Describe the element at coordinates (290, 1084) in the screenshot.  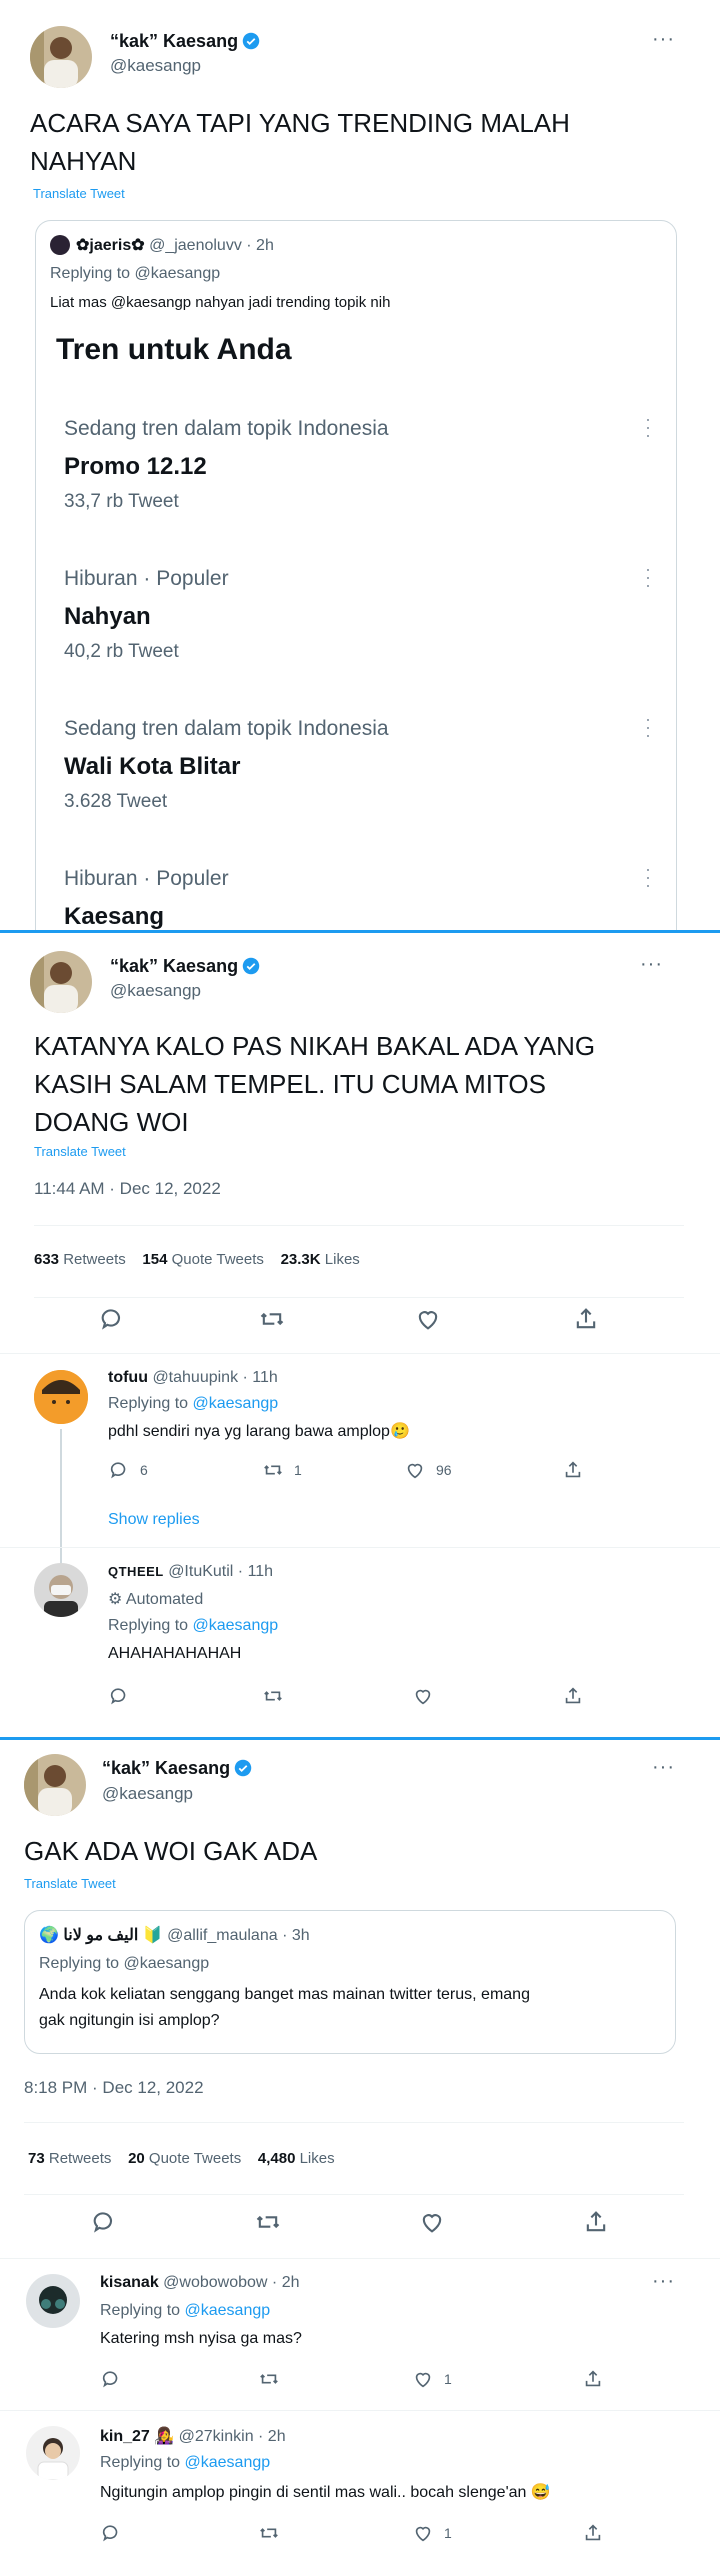
I see `tweet-text-line: KASIH SALAM TEMPEL. ITU CUMA MITOS` at that location.